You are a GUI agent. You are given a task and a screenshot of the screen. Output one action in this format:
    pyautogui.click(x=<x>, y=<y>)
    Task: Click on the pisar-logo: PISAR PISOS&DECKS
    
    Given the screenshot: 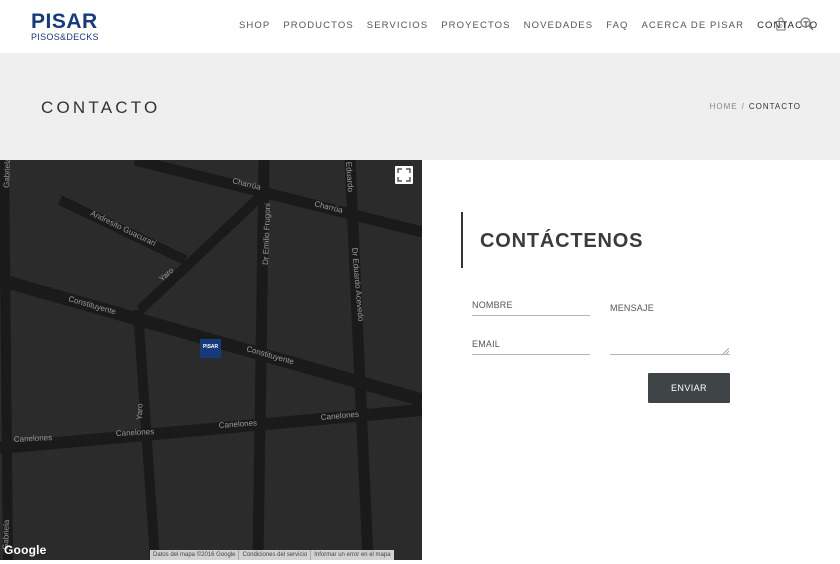 What is the action you would take?
    pyautogui.click(x=66, y=27)
    